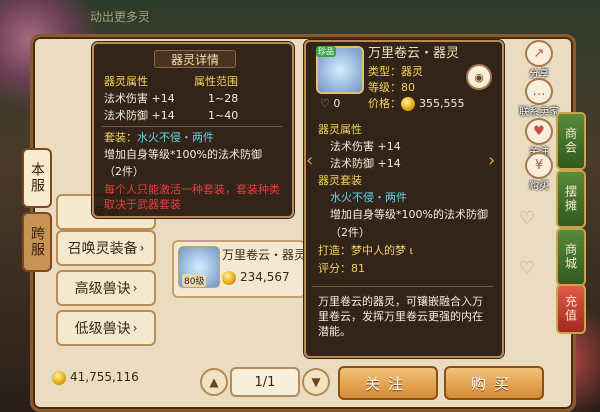 The image size is (600, 412). I want to click on page-up-button: ▲, so click(214, 382).